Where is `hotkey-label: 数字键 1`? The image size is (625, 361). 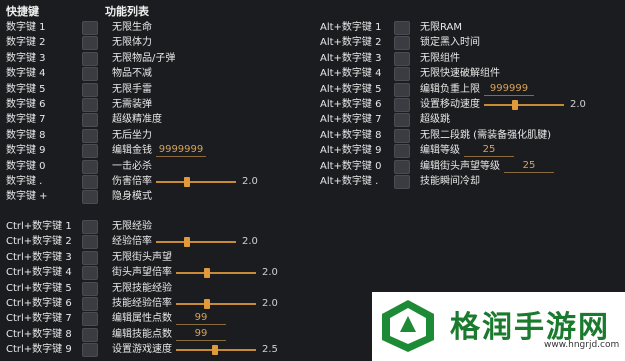 hotkey-label: 数字键 1 is located at coordinates (26, 27).